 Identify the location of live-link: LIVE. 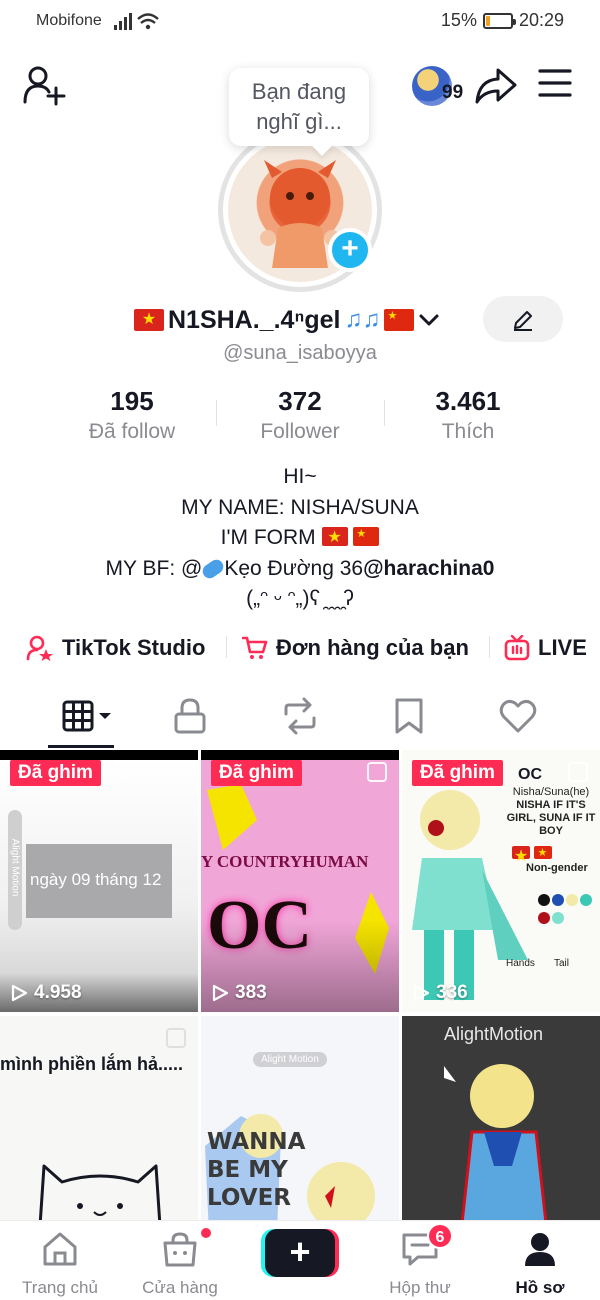
(545, 648).